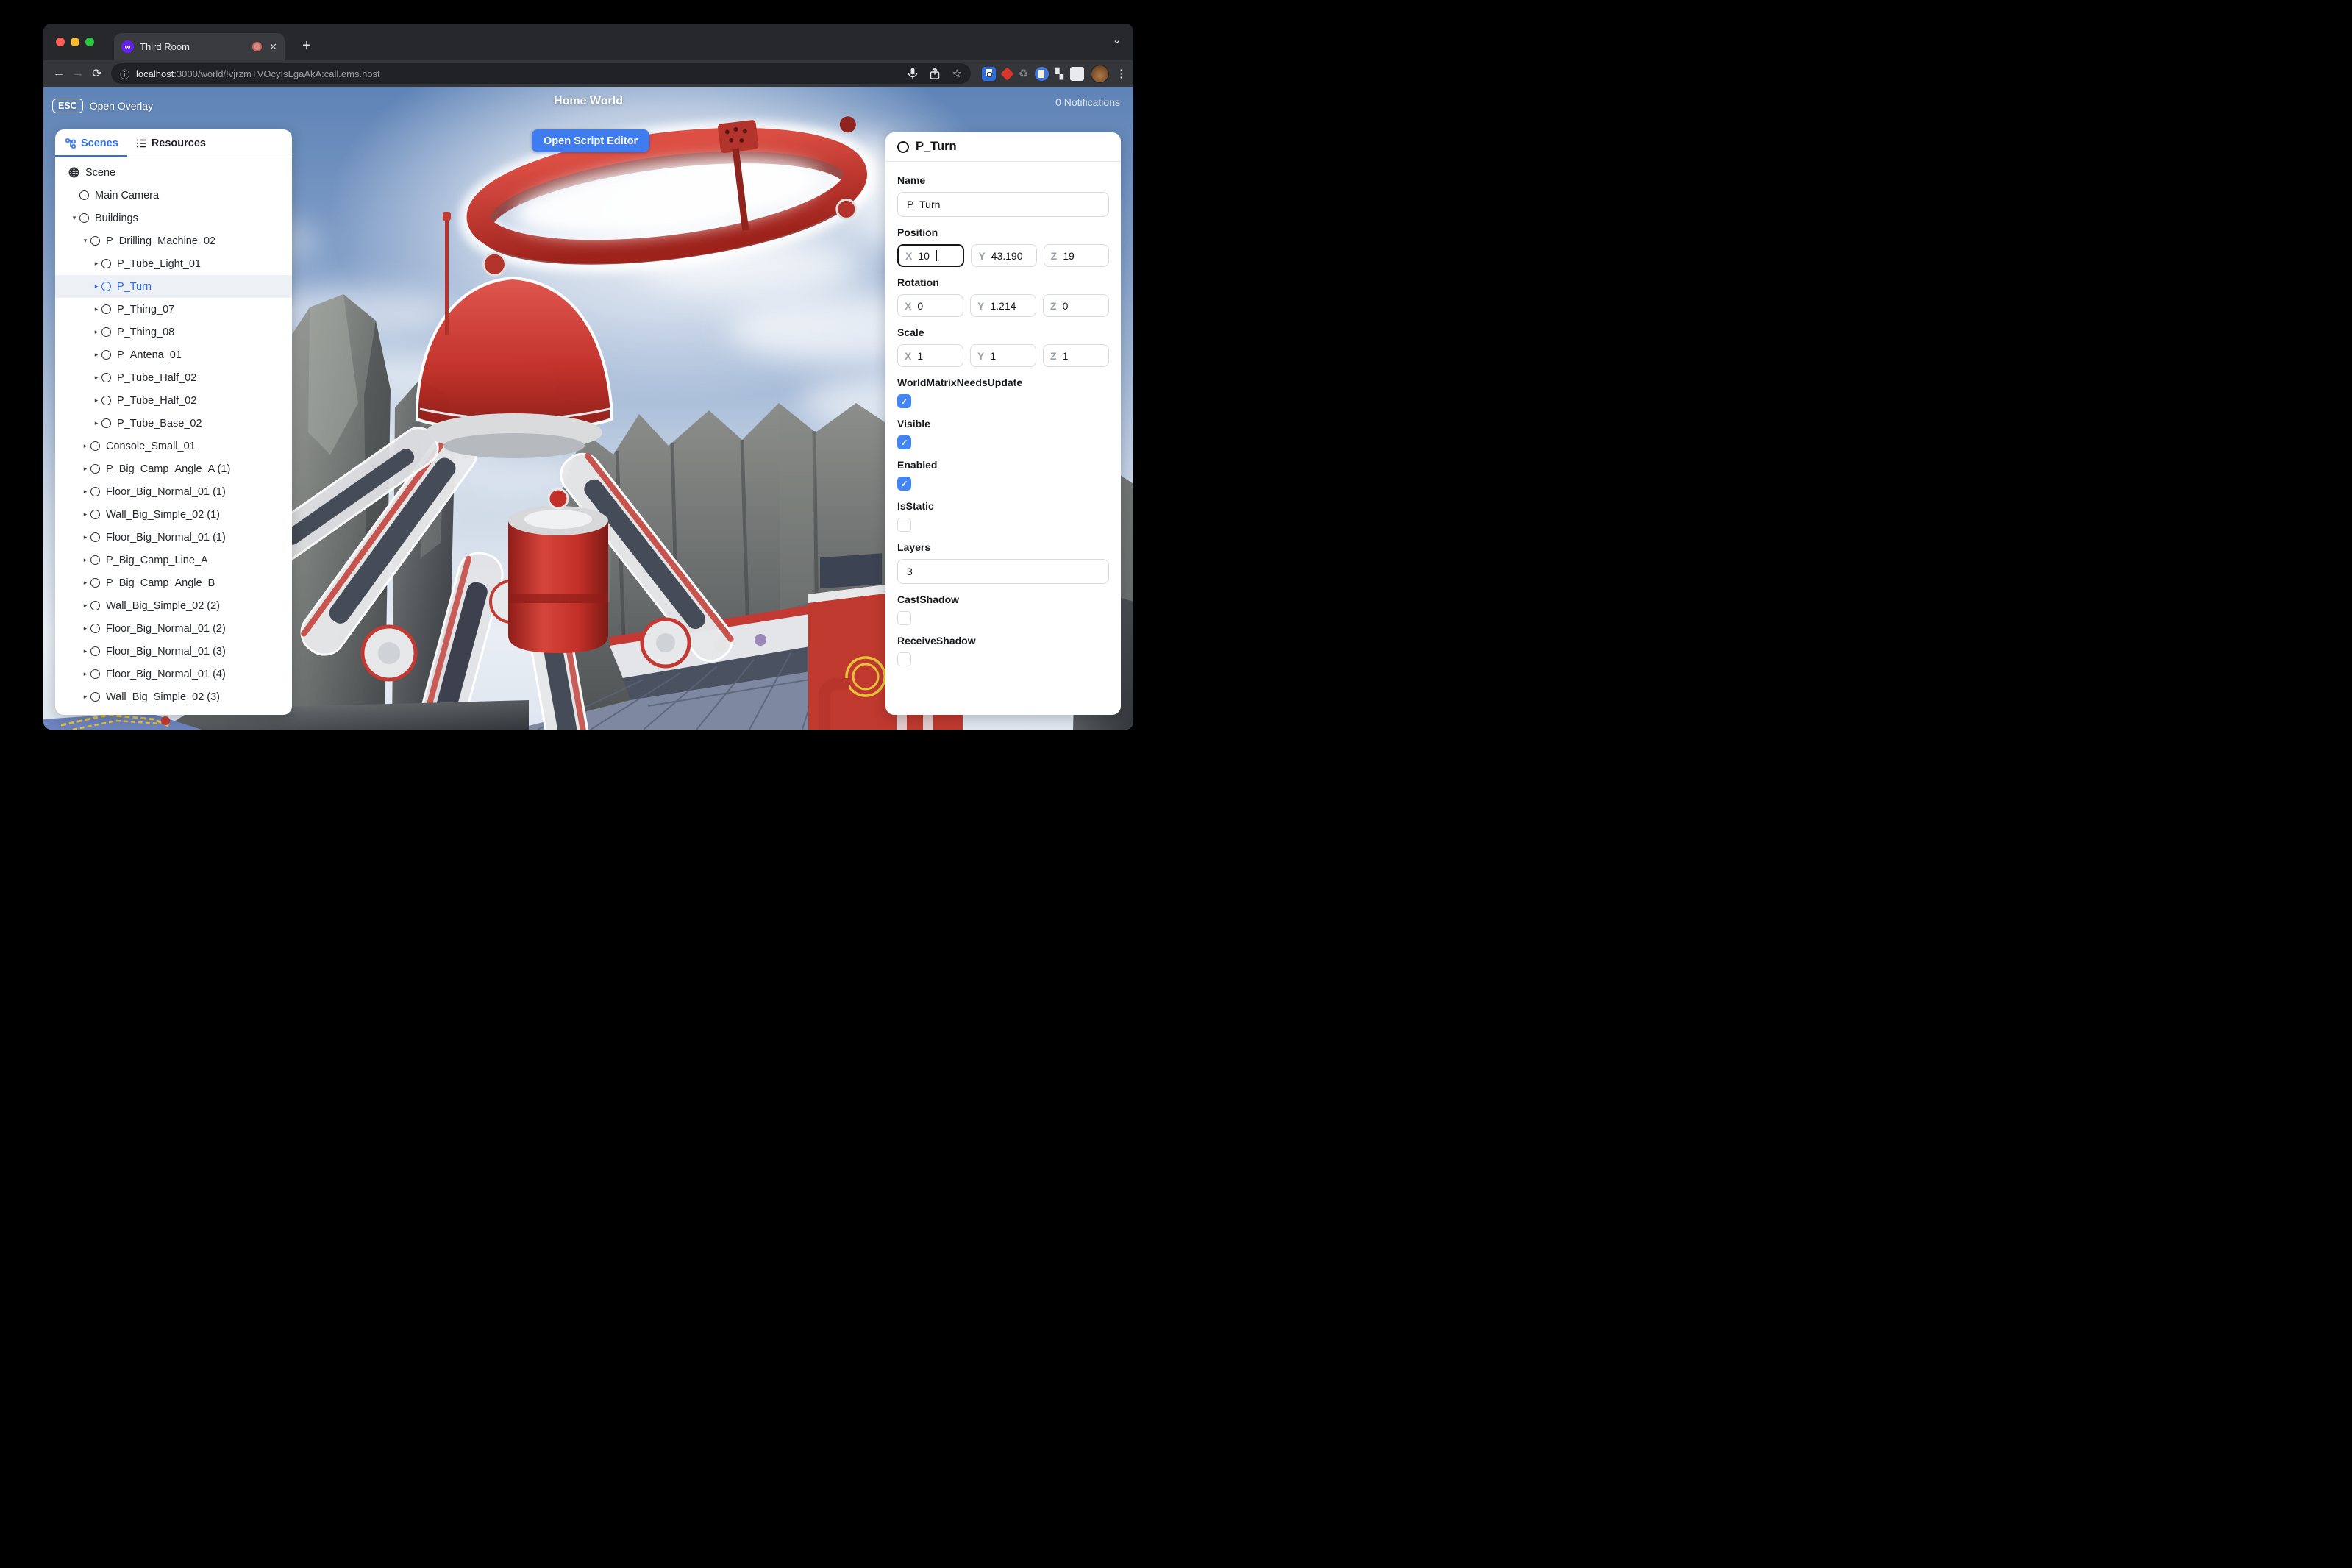 The height and width of the screenshot is (1568, 2352). Describe the element at coordinates (91, 143) in the screenshot. I see `tab-scenes: Scenes` at that location.